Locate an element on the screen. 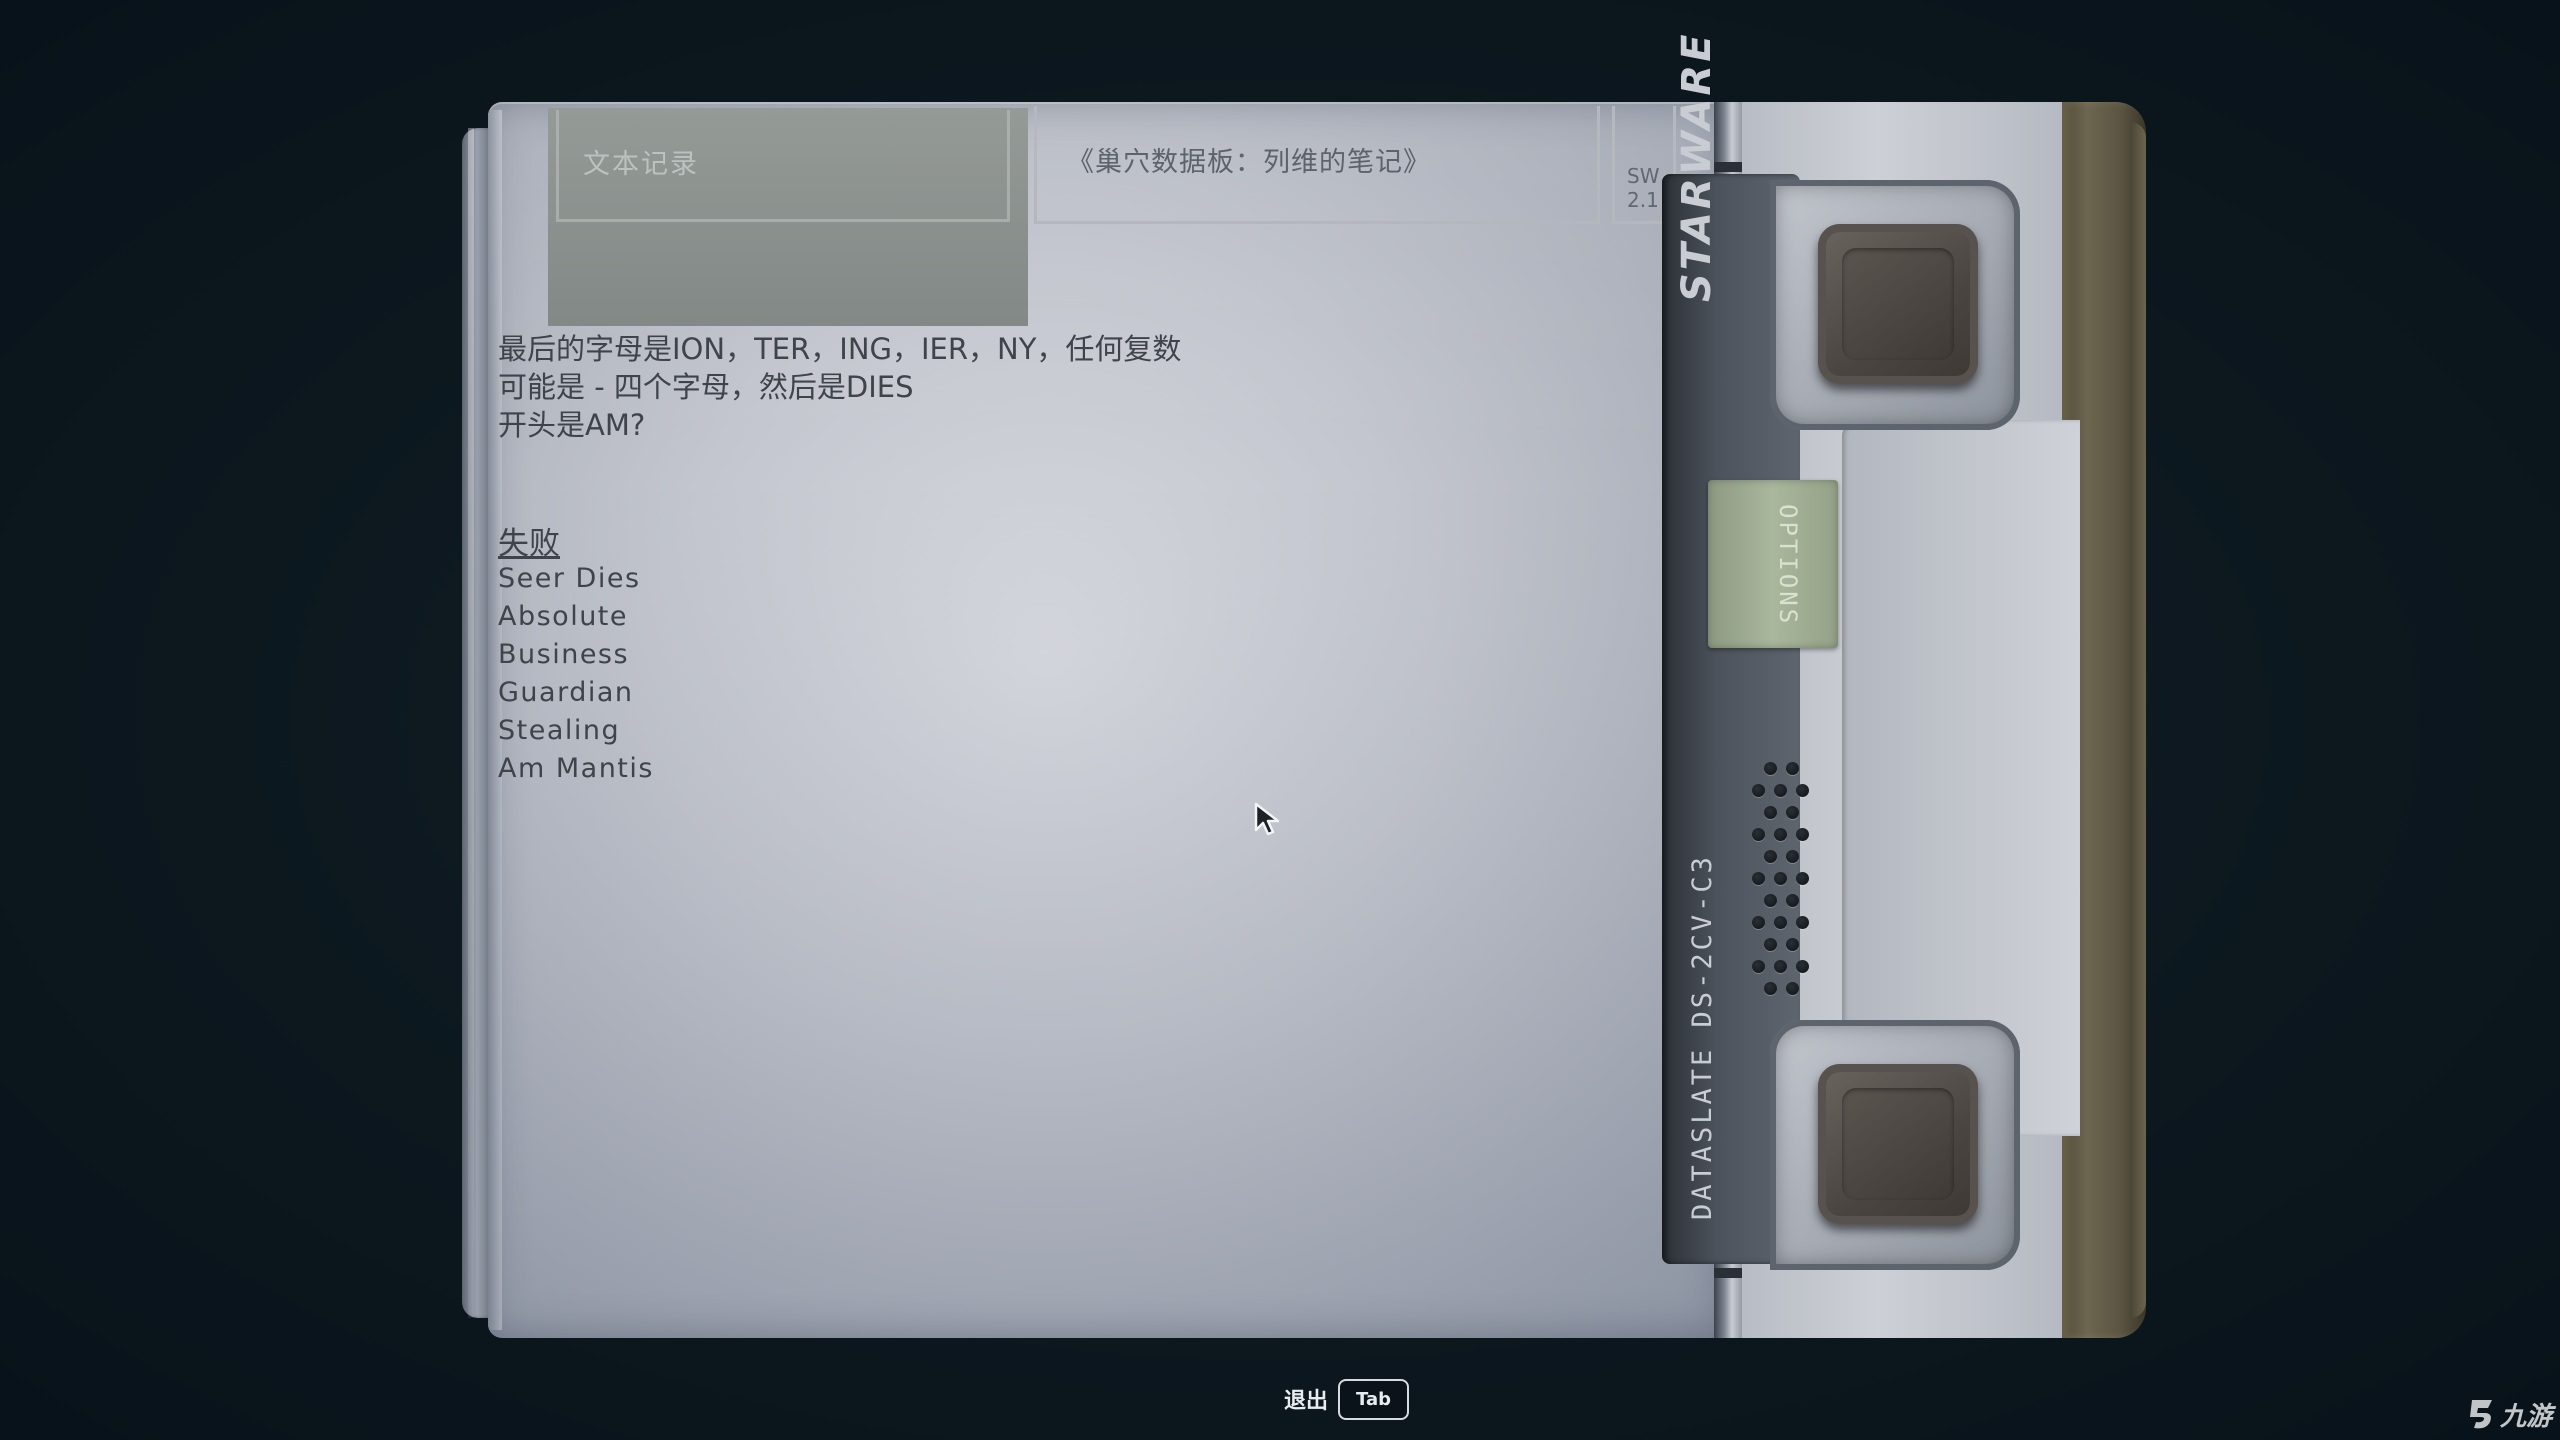 The width and height of the screenshot is (2560, 1440). mouse-cursor-icon is located at coordinates (1267, 819).